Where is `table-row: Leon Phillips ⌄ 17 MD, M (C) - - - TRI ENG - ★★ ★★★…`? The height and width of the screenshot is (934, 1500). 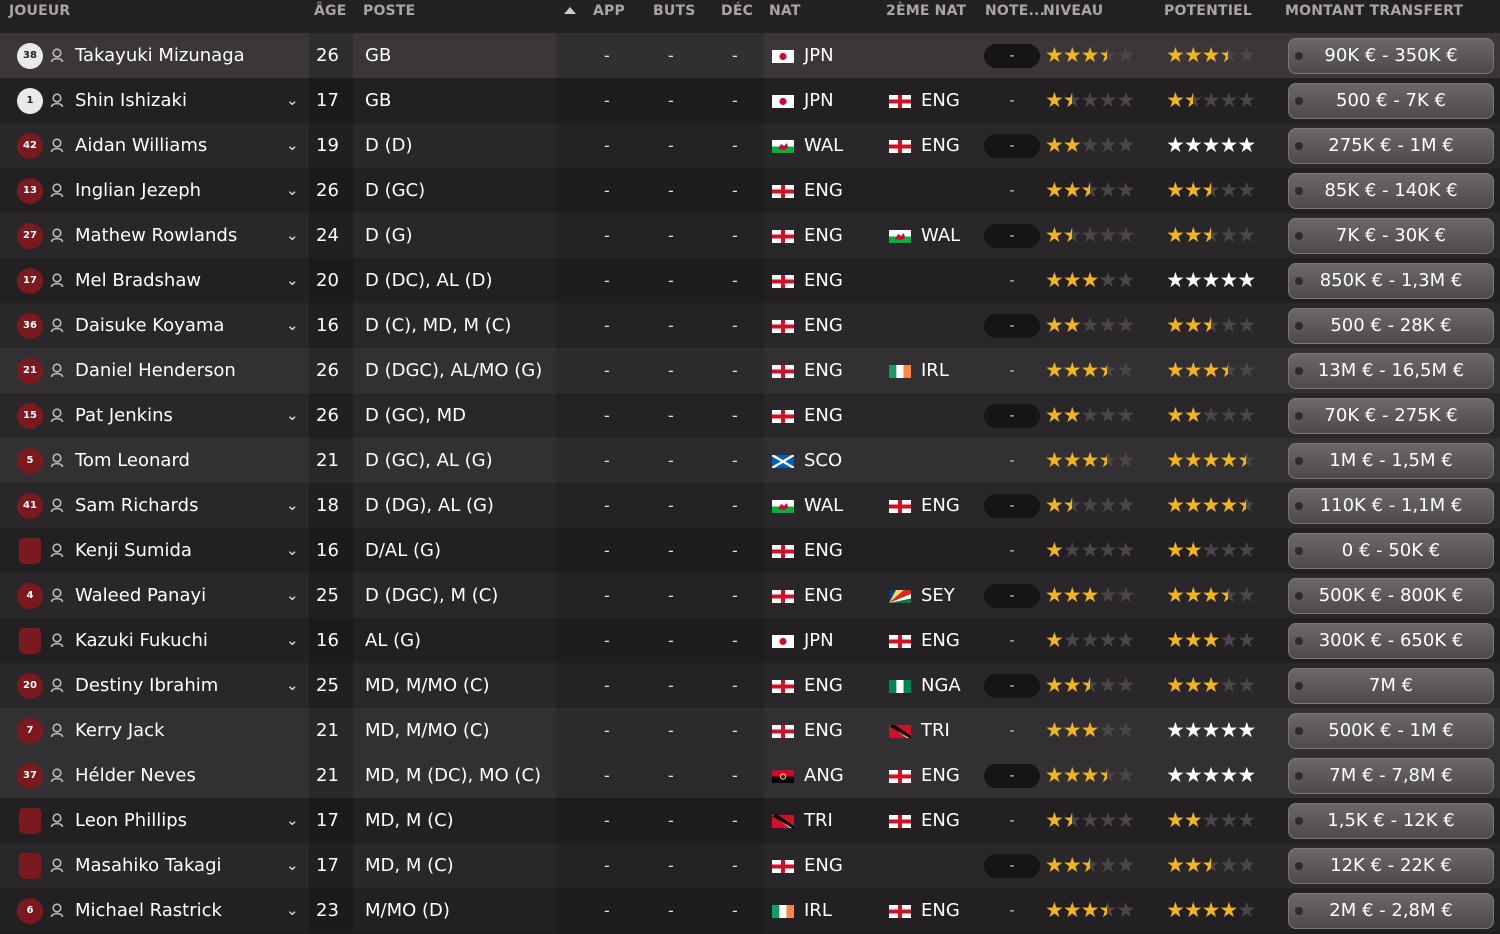
table-row: Leon Phillips ⌄ 17 MD, M (C) - - - TRI ENG - ★★ ★★★… is located at coordinates (750, 820).